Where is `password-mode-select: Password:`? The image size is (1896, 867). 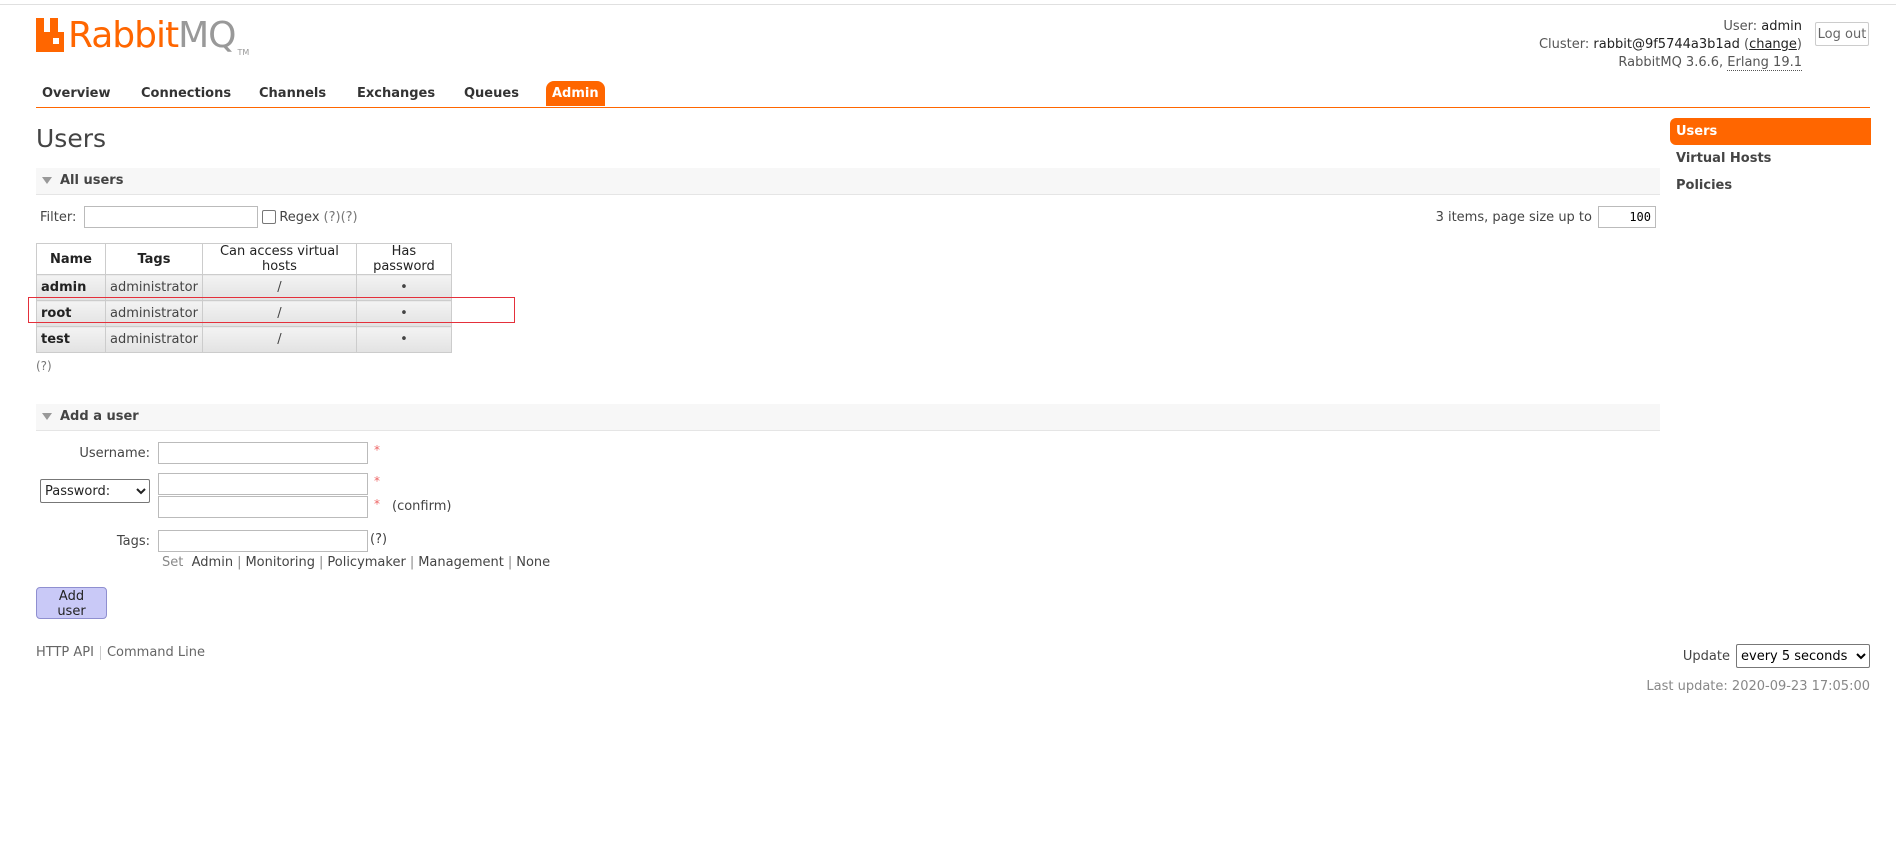
password-mode-select: Password: is located at coordinates (95, 491).